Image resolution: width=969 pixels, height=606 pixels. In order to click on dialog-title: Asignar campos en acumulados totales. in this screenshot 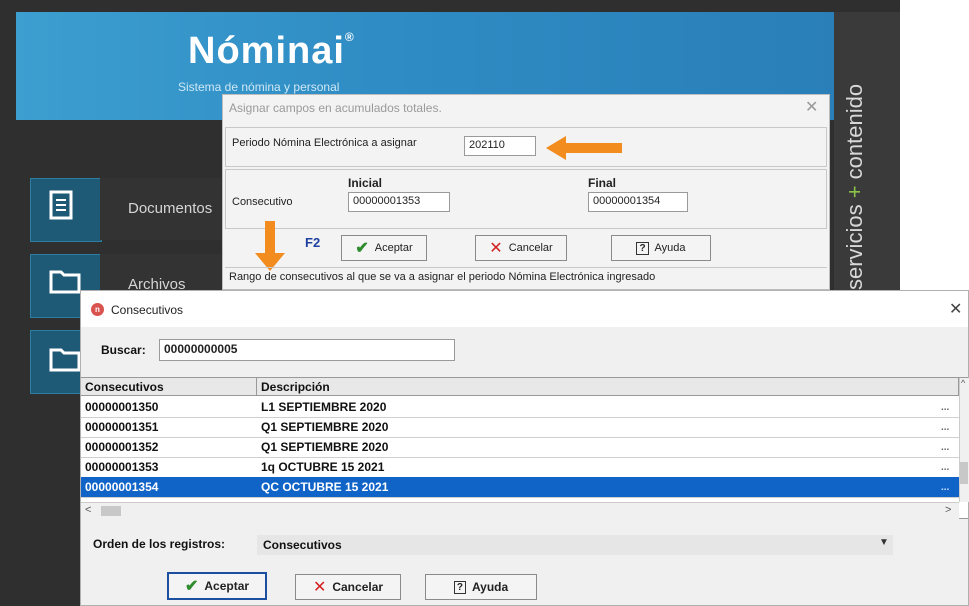, I will do `click(335, 108)`.